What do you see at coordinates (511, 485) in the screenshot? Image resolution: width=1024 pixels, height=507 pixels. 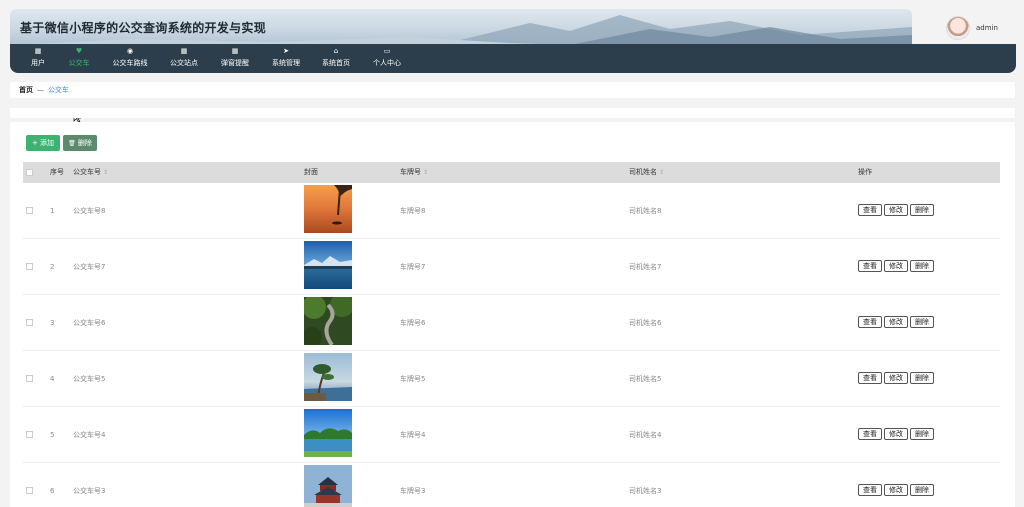 I see `table-row: 6 公交车号3 车牌号3 司机姓名3 查看 修改 删除` at bounding box center [511, 485].